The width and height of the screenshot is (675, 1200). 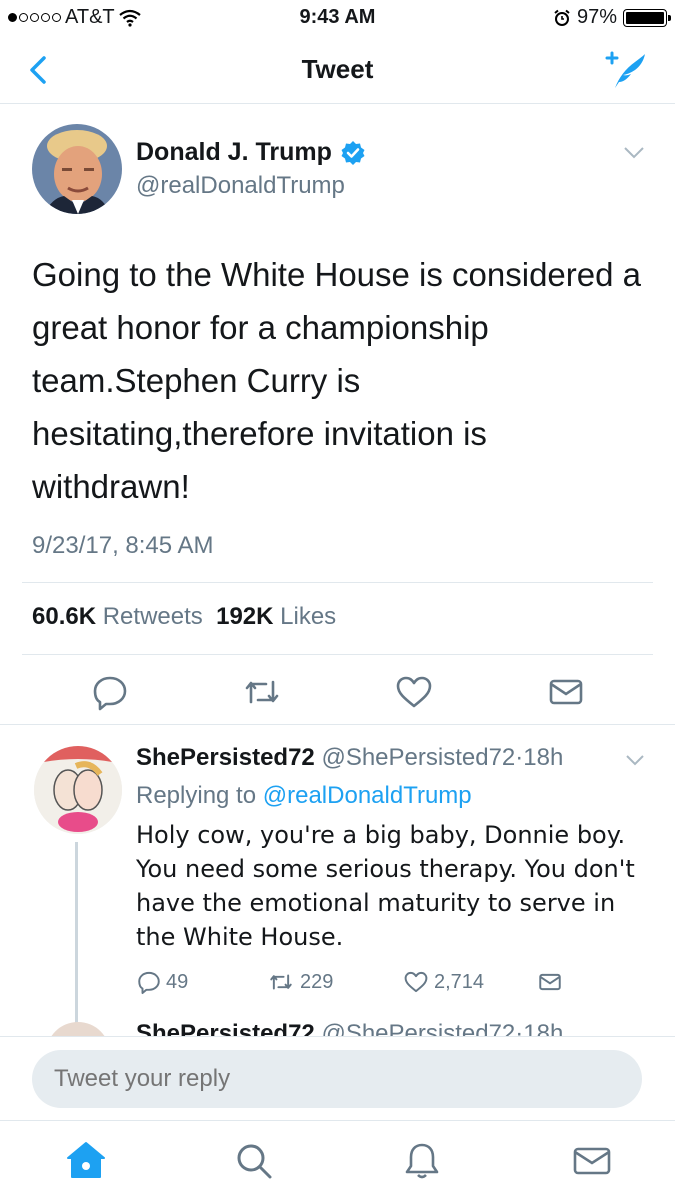 What do you see at coordinates (596, 17) in the screenshot?
I see `battery-percent: 97%` at bounding box center [596, 17].